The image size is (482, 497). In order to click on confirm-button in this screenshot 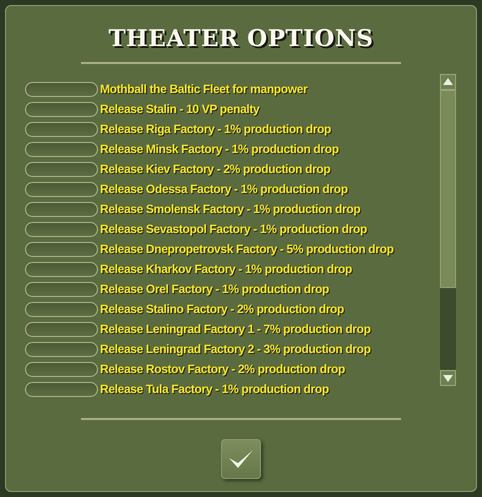, I will do `click(241, 459)`.